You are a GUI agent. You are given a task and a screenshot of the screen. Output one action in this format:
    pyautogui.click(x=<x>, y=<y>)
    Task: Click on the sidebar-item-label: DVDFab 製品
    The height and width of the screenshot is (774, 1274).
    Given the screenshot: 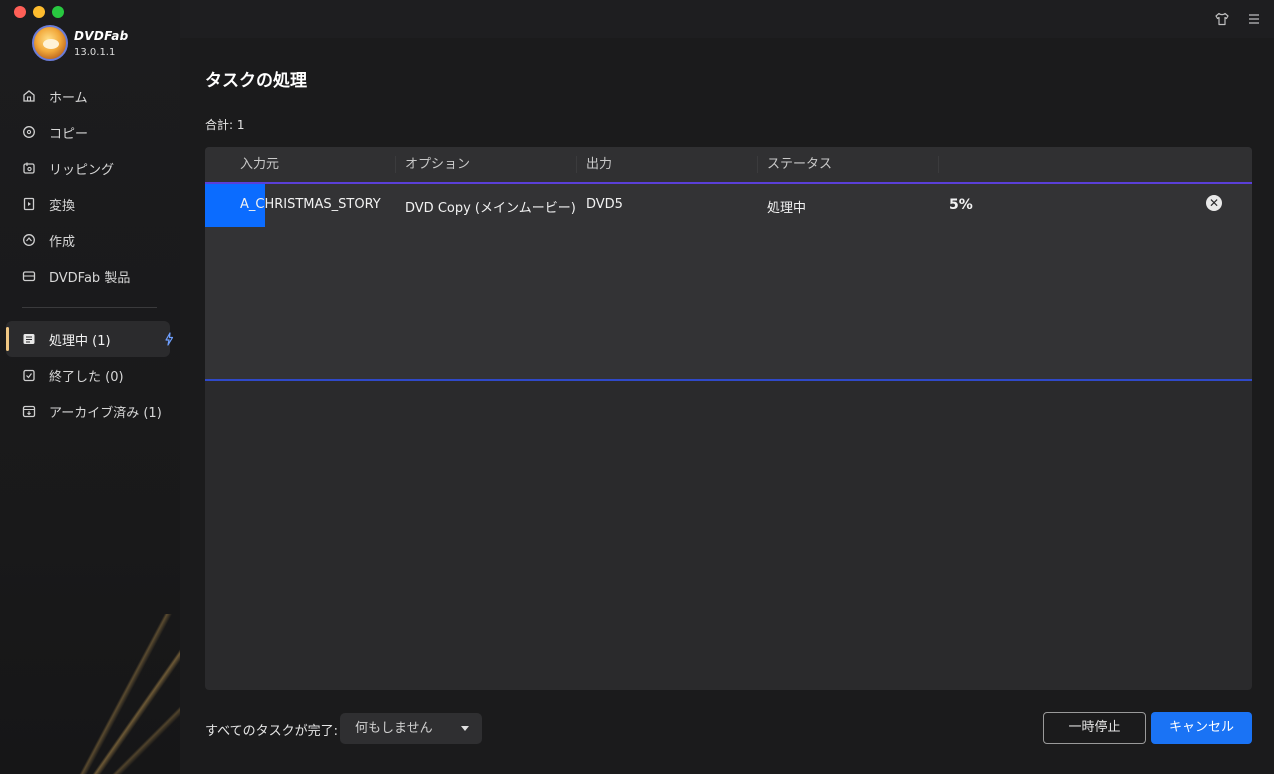 What is the action you would take?
    pyautogui.click(x=90, y=278)
    